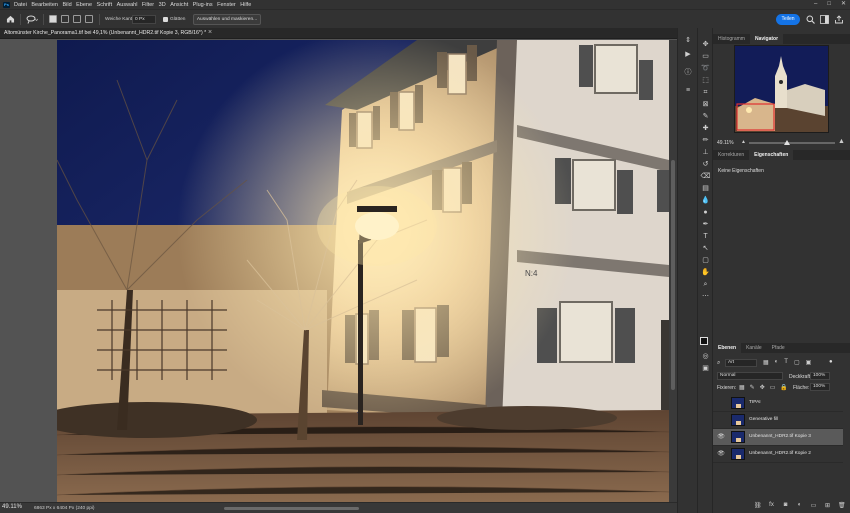 This screenshot has height=513, width=850. What do you see at coordinates (127, 5) in the screenshot?
I see `menu-auswahl: Auswahl` at bounding box center [127, 5].